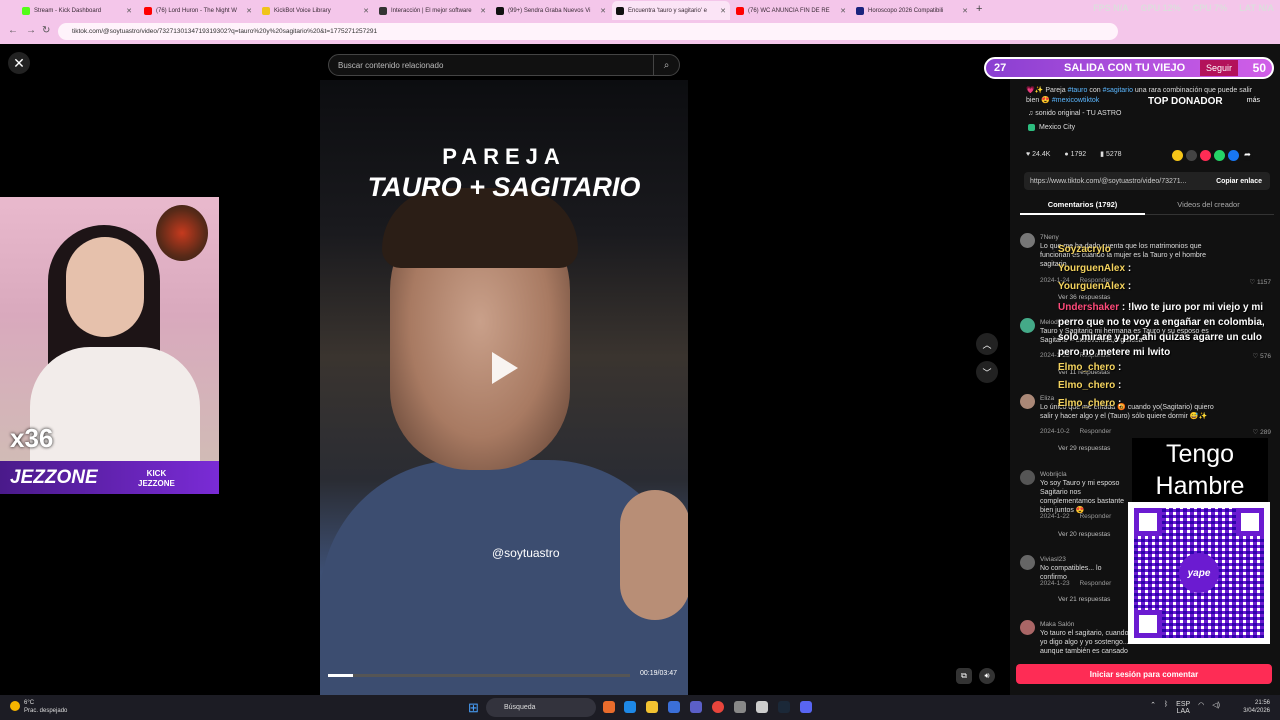  Describe the element at coordinates (806, 707) in the screenshot. I see `discord-icon` at that location.